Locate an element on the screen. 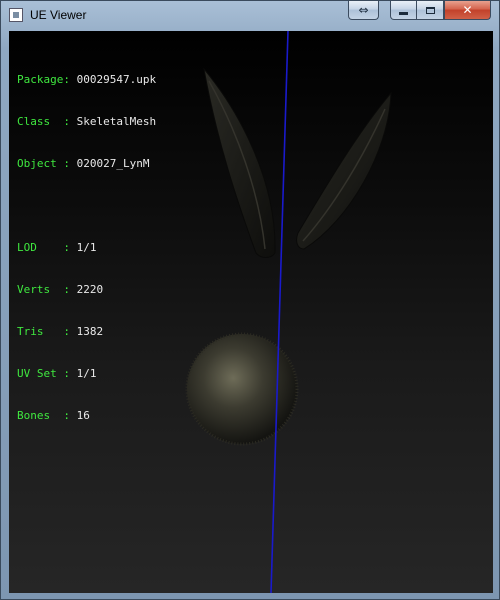 The width and height of the screenshot is (500, 600). app-icon is located at coordinates (16, 15).